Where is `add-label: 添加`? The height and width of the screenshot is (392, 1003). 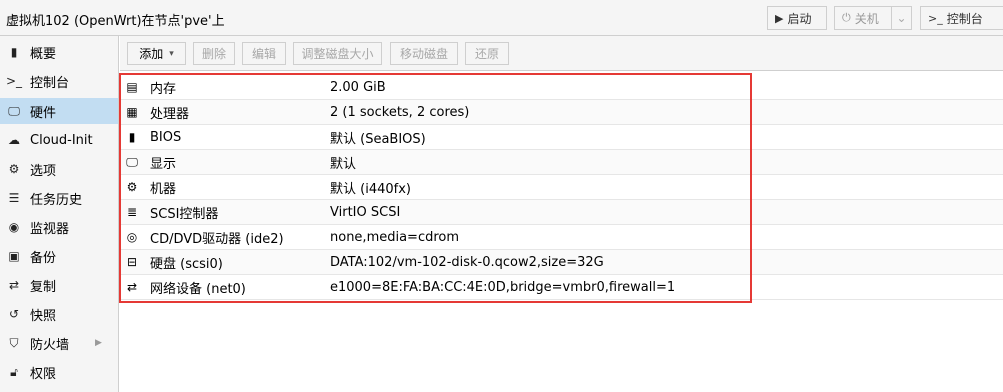 add-label: 添加 is located at coordinates (151, 54).